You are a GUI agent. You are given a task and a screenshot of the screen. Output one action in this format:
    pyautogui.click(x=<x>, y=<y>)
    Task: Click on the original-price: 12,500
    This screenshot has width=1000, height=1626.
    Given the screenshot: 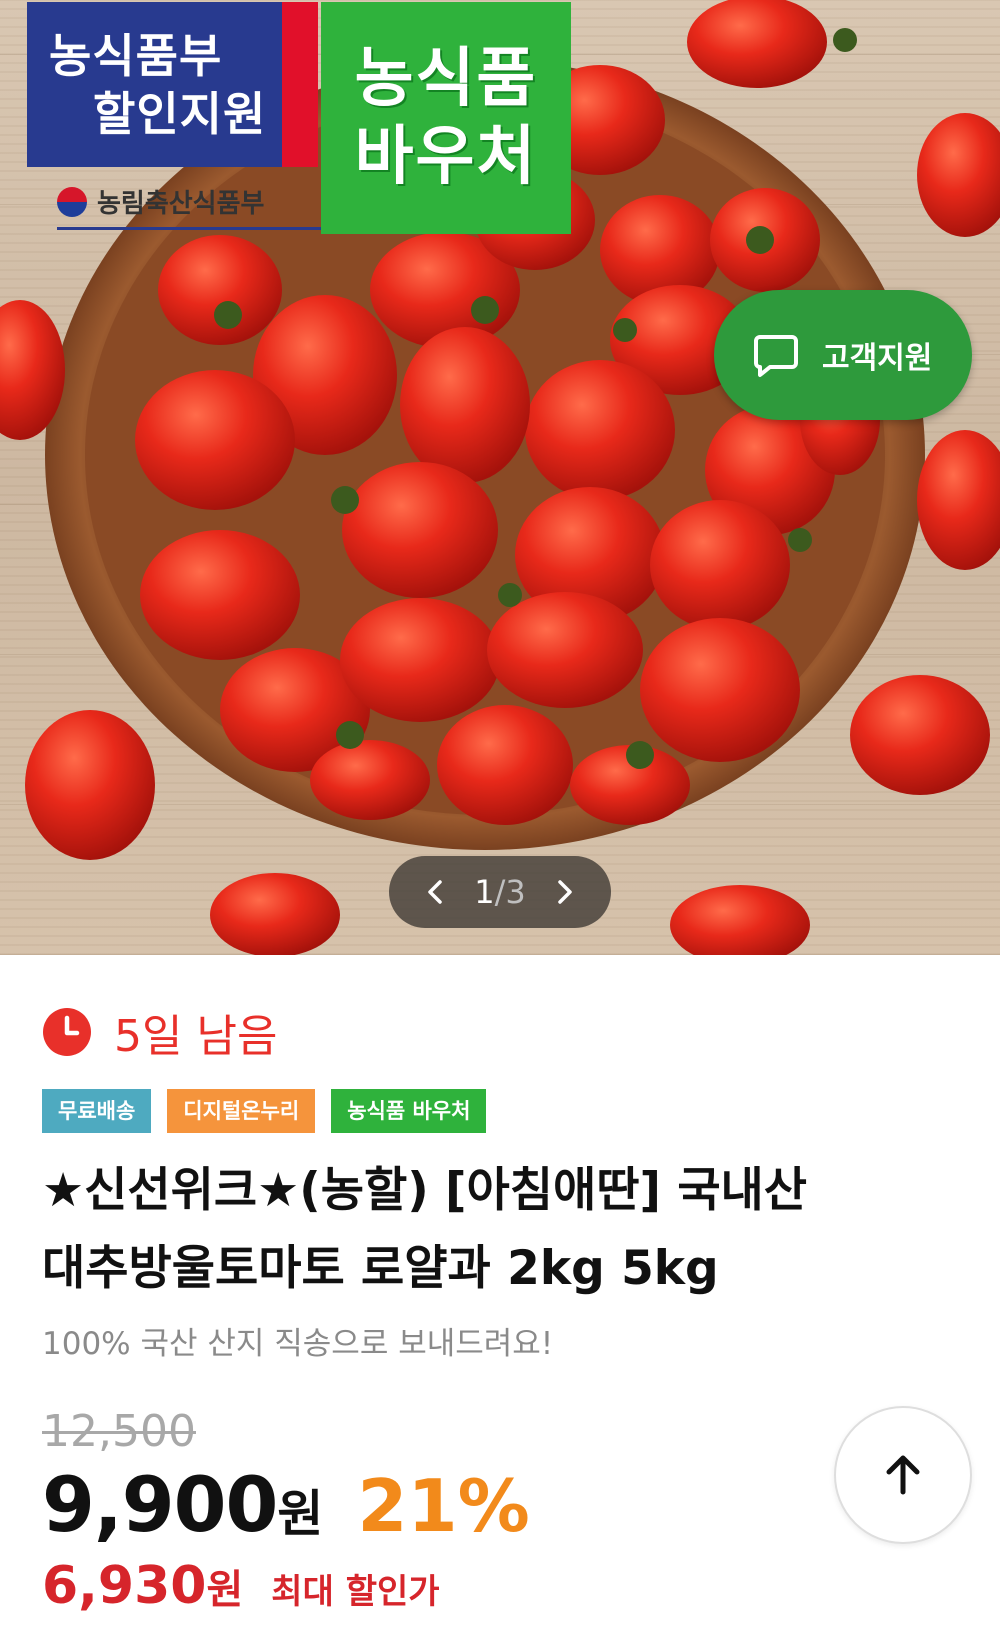 What is the action you would take?
    pyautogui.click(x=119, y=1431)
    